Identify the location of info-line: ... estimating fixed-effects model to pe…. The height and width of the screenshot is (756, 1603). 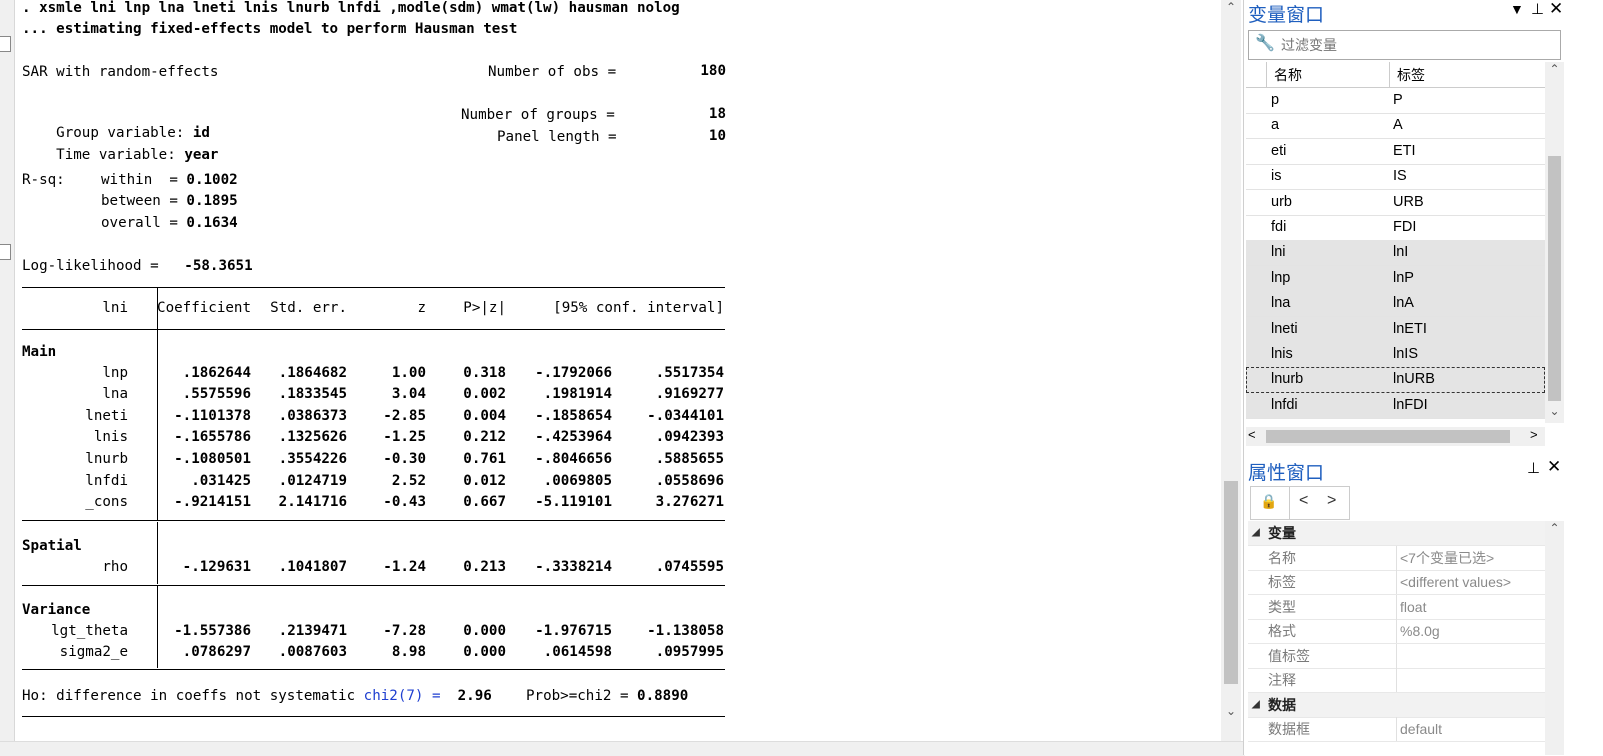
(270, 29).